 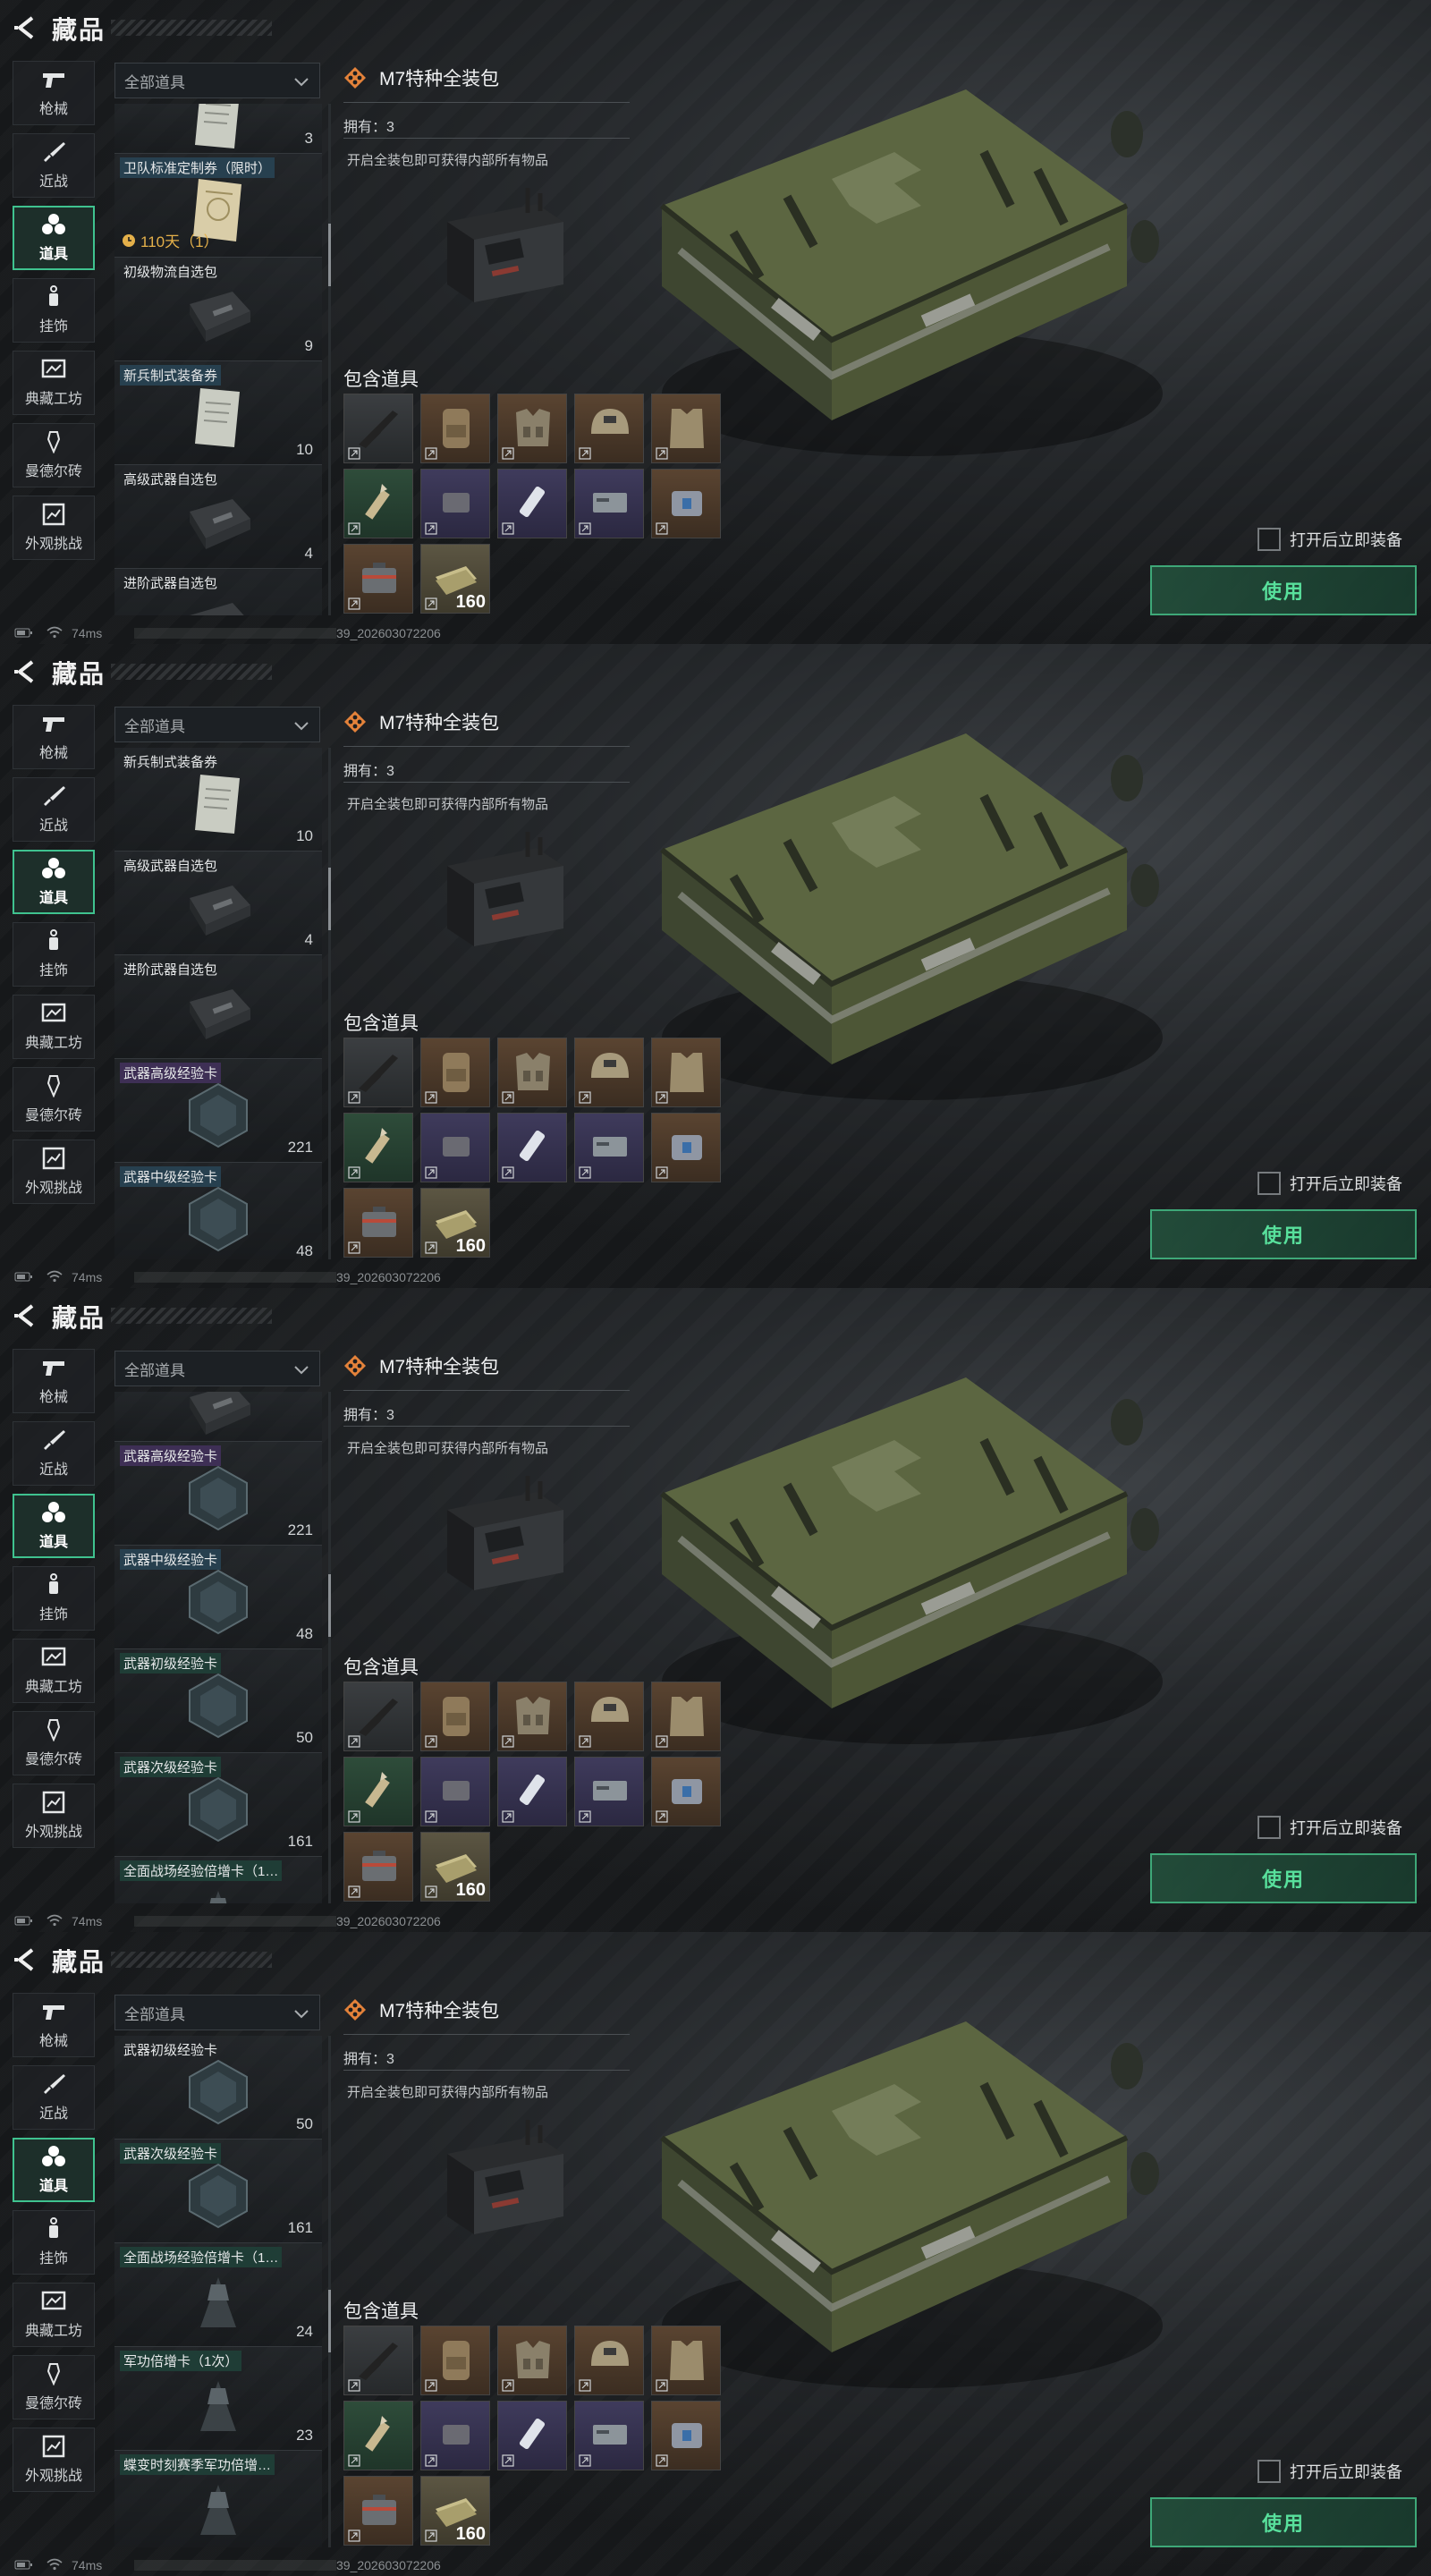 What do you see at coordinates (218, 129) in the screenshot?
I see `list-item: 3` at bounding box center [218, 129].